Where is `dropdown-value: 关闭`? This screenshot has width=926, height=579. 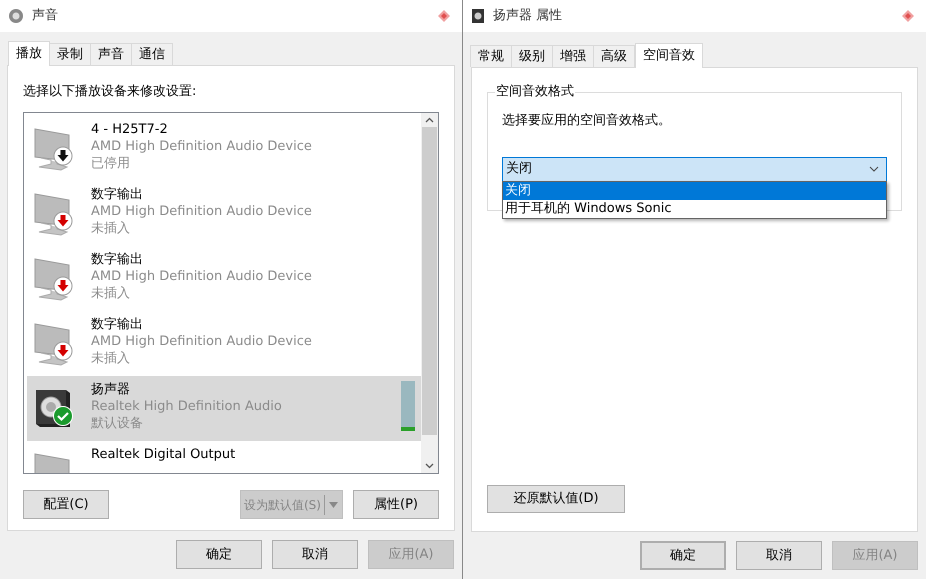
dropdown-value: 关闭 is located at coordinates (519, 169).